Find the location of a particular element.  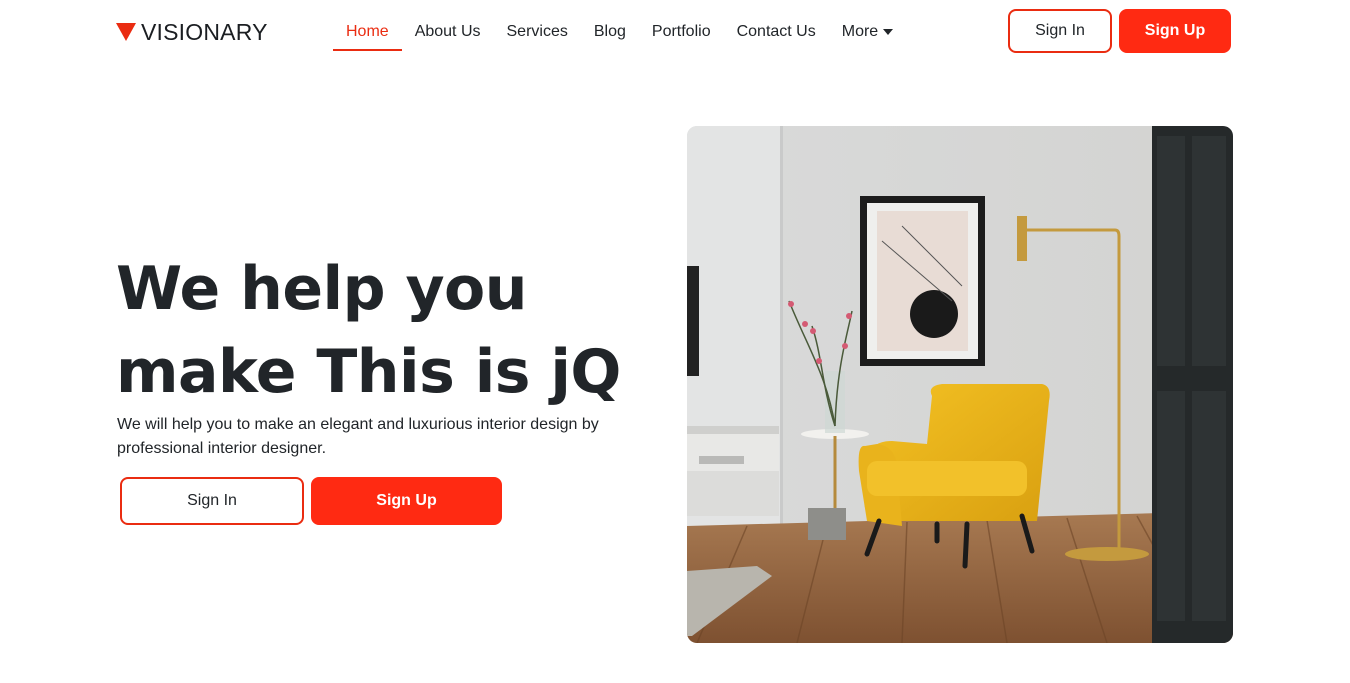

header-sign-in-button: Sign In is located at coordinates (1060, 31).